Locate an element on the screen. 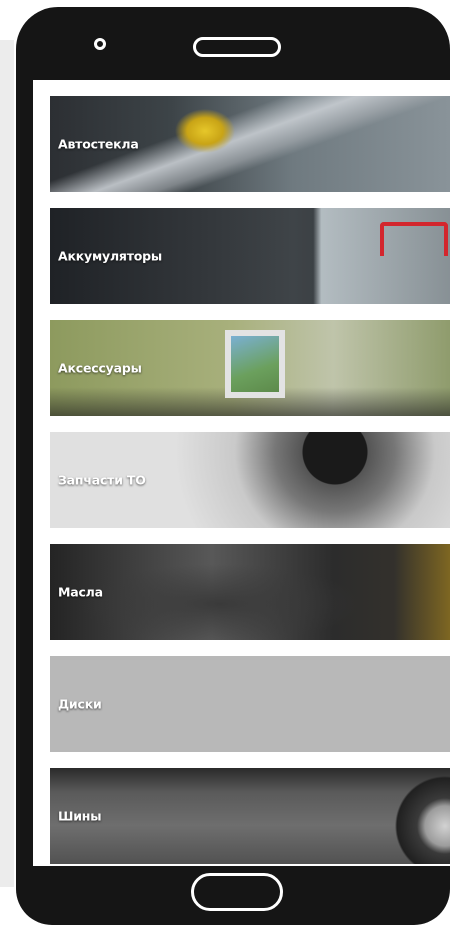 The width and height of the screenshot is (450, 925). category-tile-maintenance-parts: Запчасти ТО is located at coordinates (250, 480).